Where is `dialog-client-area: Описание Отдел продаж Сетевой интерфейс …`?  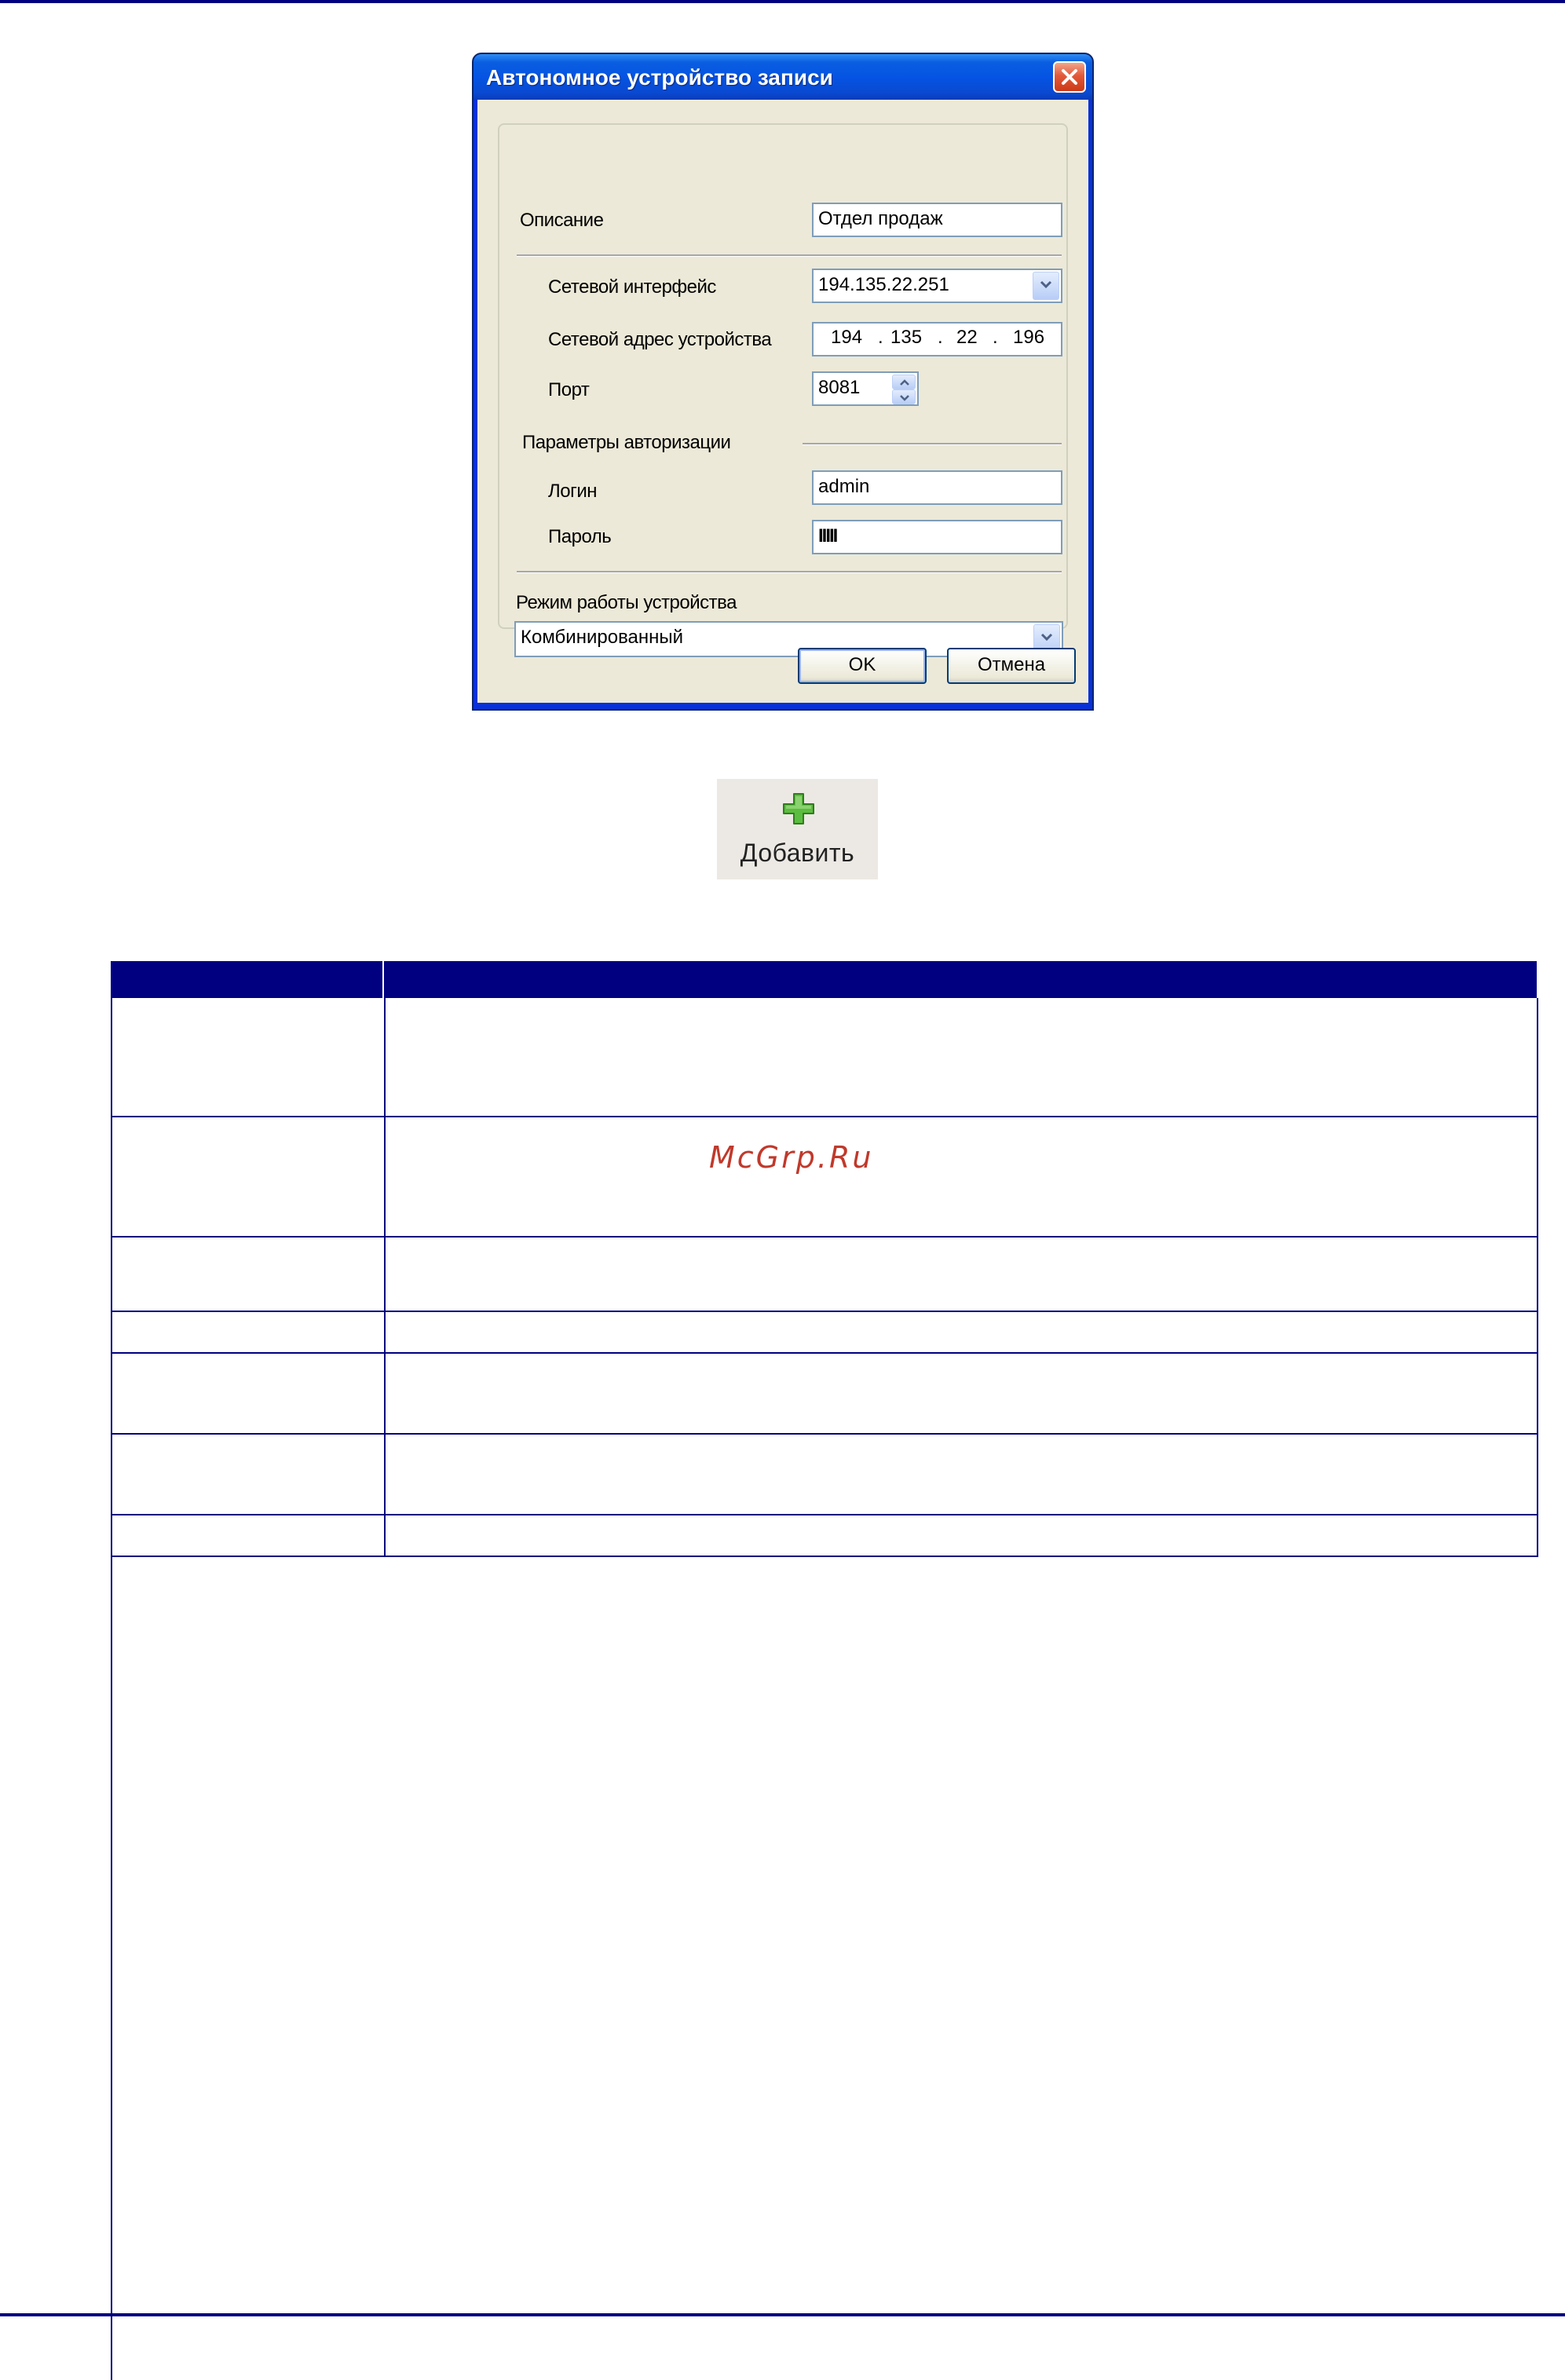 dialog-client-area: Описание Отдел продаж Сетевой интерфейс … is located at coordinates (782, 401).